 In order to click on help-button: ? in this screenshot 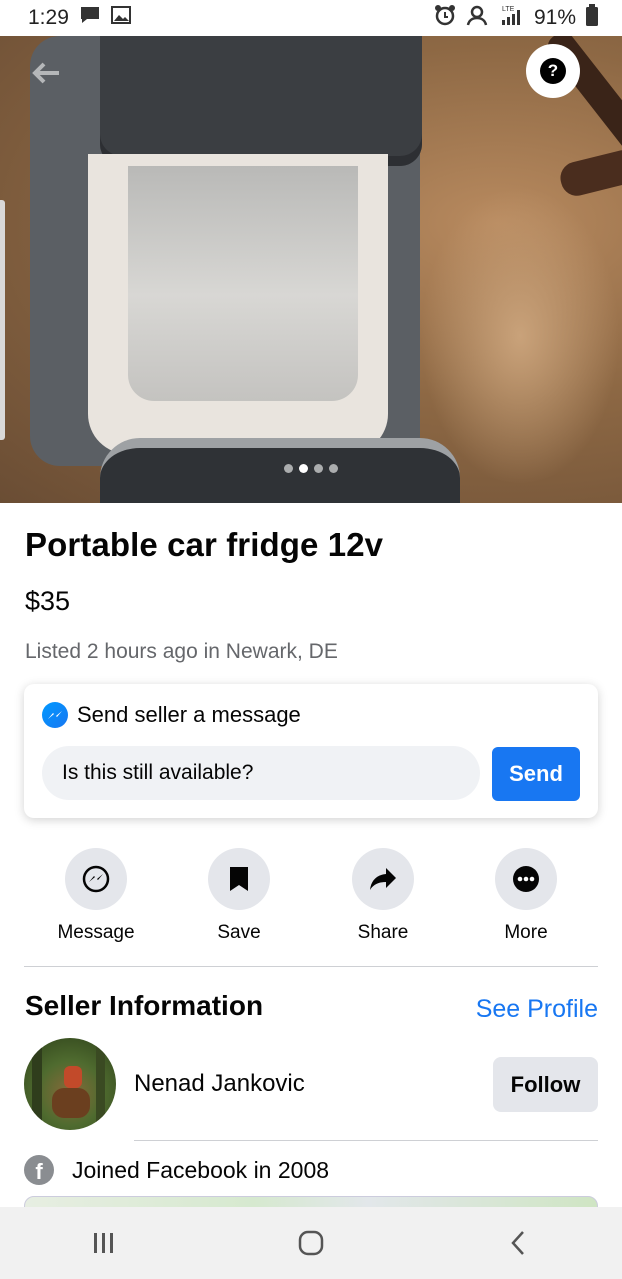, I will do `click(553, 71)`.